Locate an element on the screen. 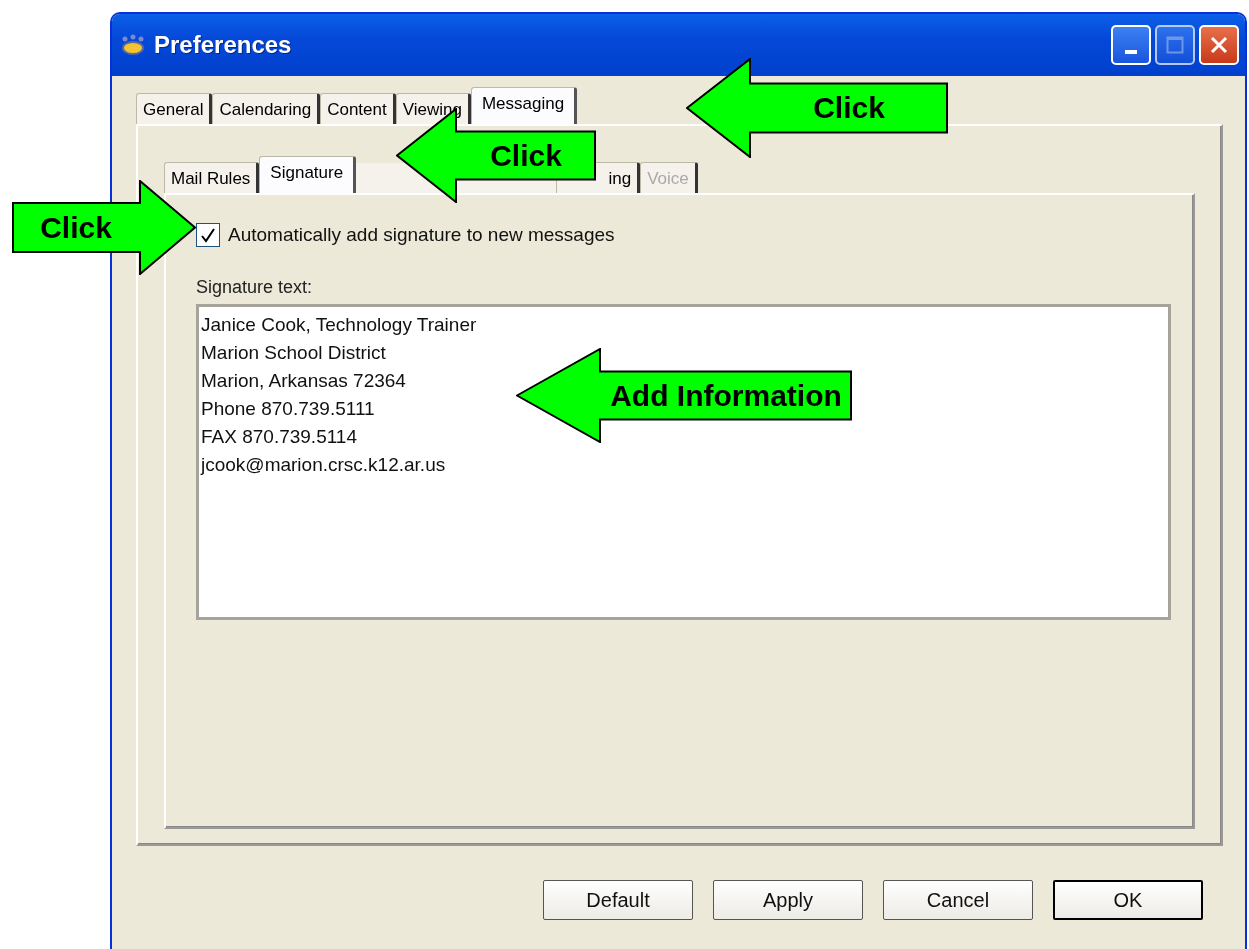  callout-label: Add Information is located at coordinates (726, 395).